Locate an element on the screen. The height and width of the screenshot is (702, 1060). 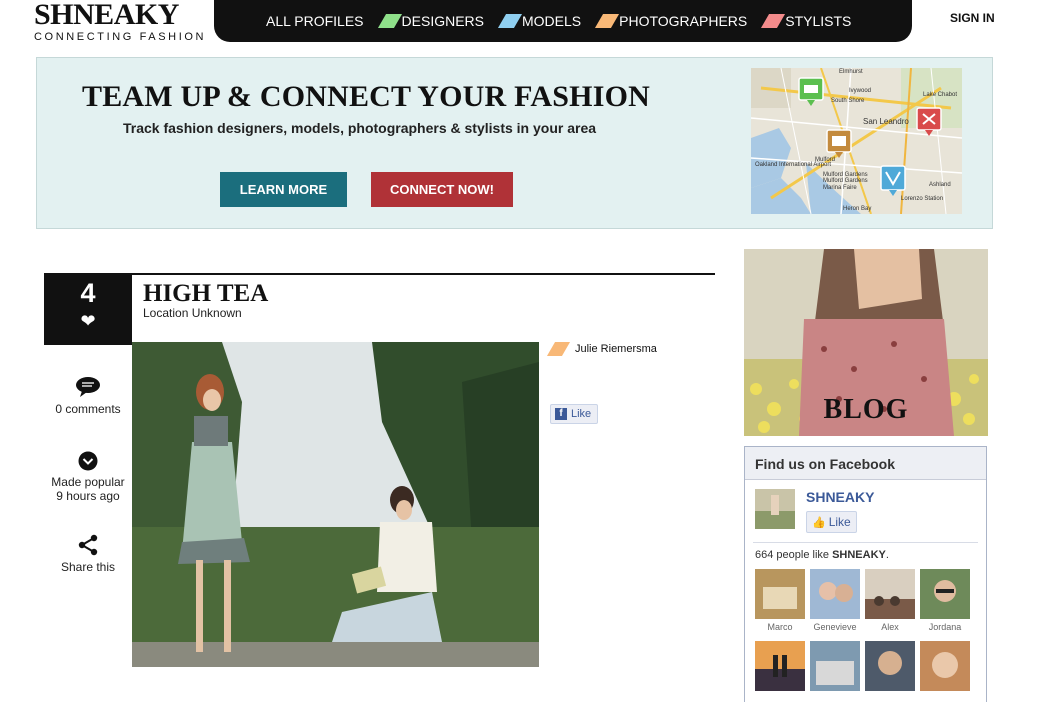
stylists-swatch-icon is located at coordinates (773, 21).